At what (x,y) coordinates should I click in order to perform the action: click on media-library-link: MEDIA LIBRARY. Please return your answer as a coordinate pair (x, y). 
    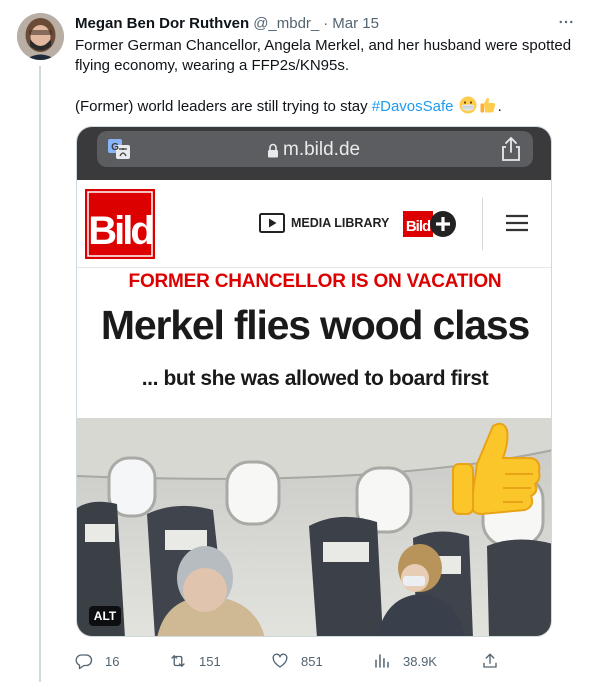
    Looking at the image, I should click on (324, 223).